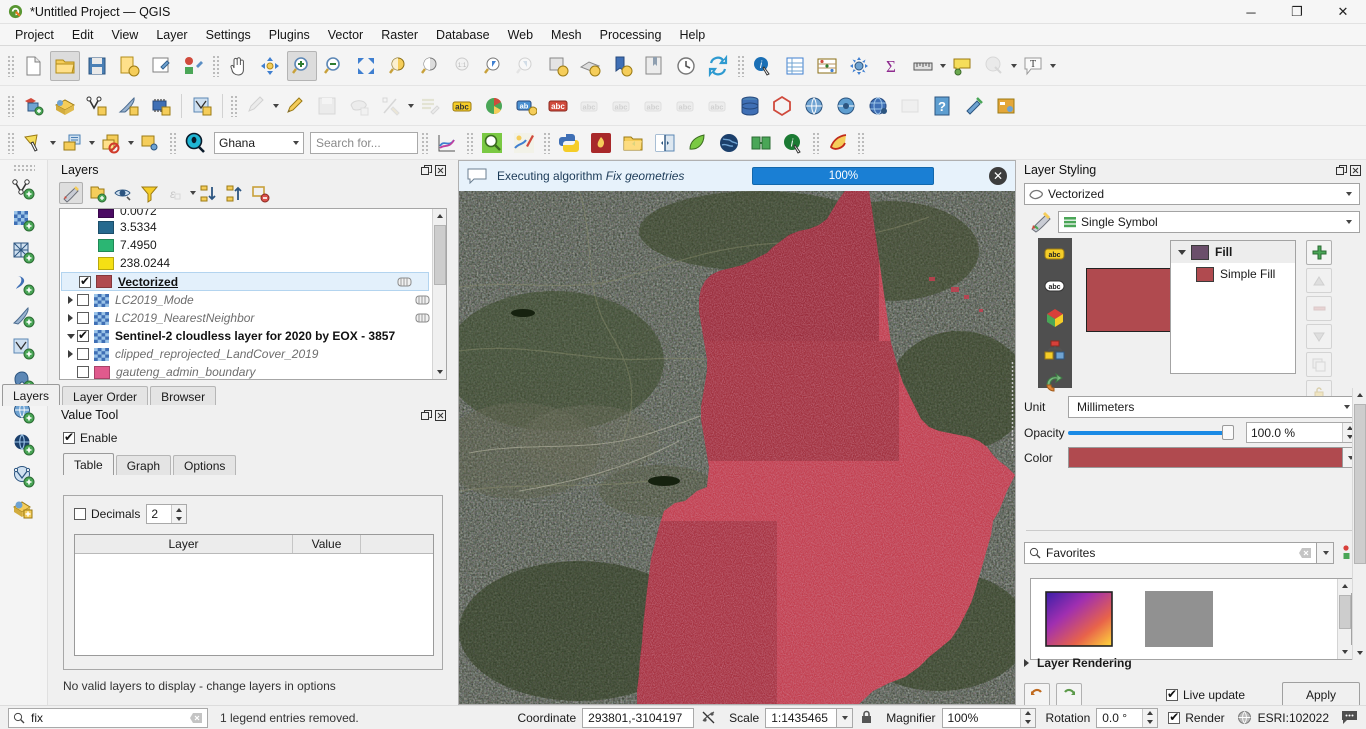 This screenshot has width=1366, height=729. What do you see at coordinates (149, 193) in the screenshot?
I see `filter-legend-icon` at bounding box center [149, 193].